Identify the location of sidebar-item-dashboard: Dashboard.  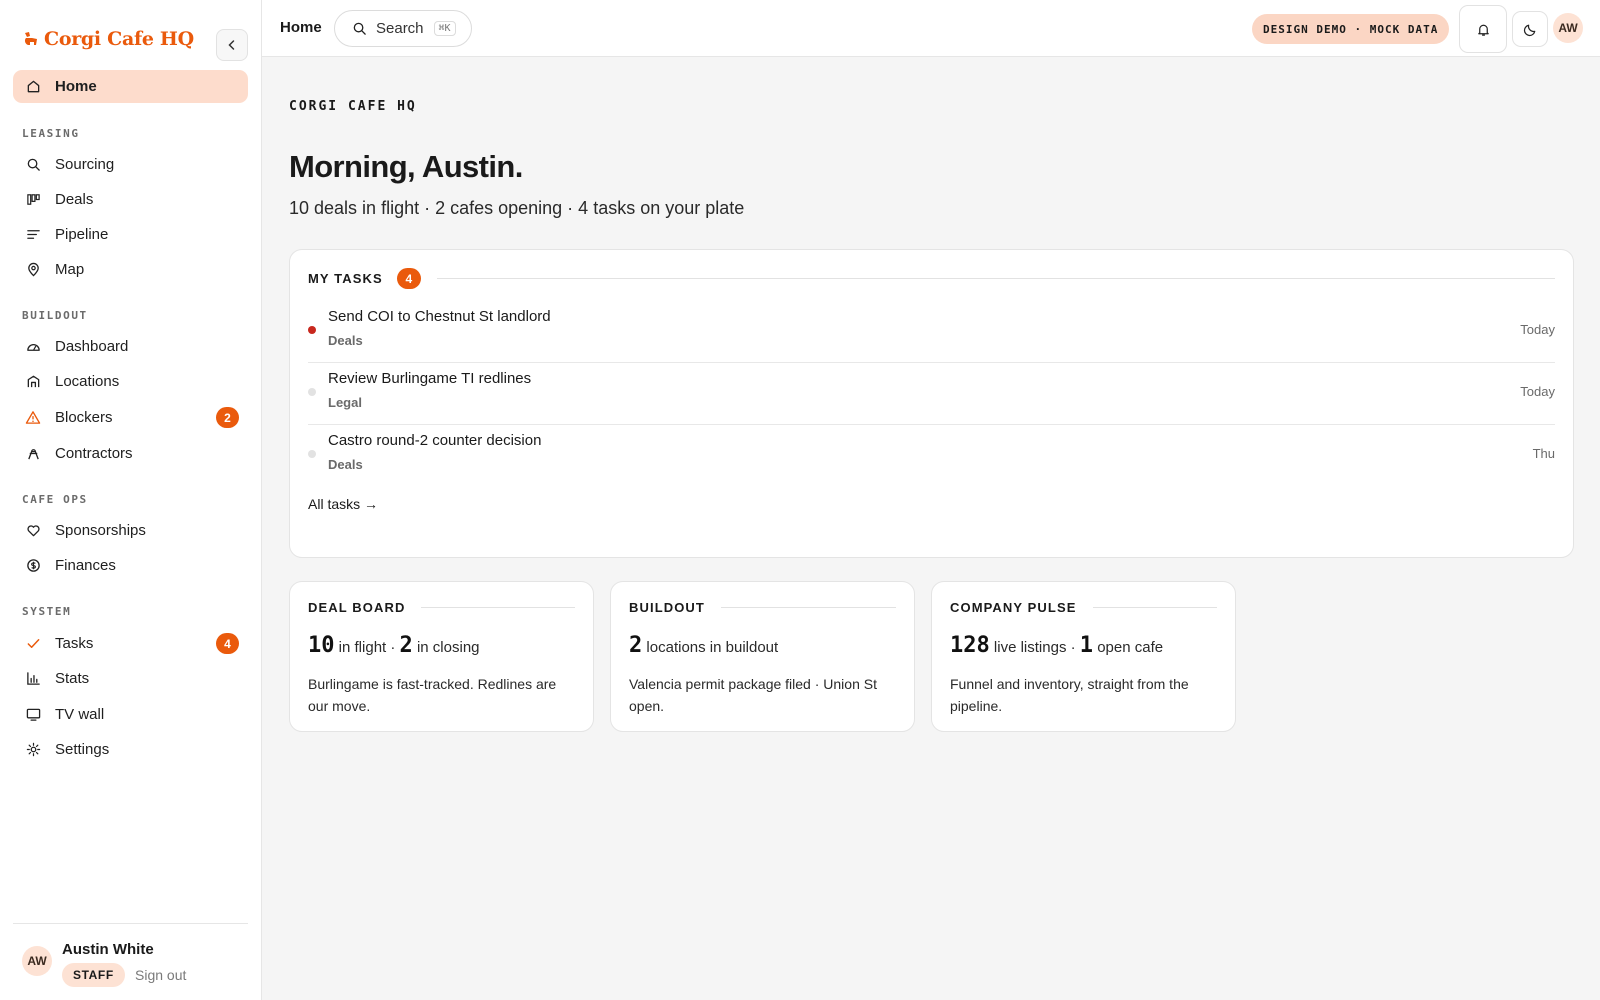
(130, 346).